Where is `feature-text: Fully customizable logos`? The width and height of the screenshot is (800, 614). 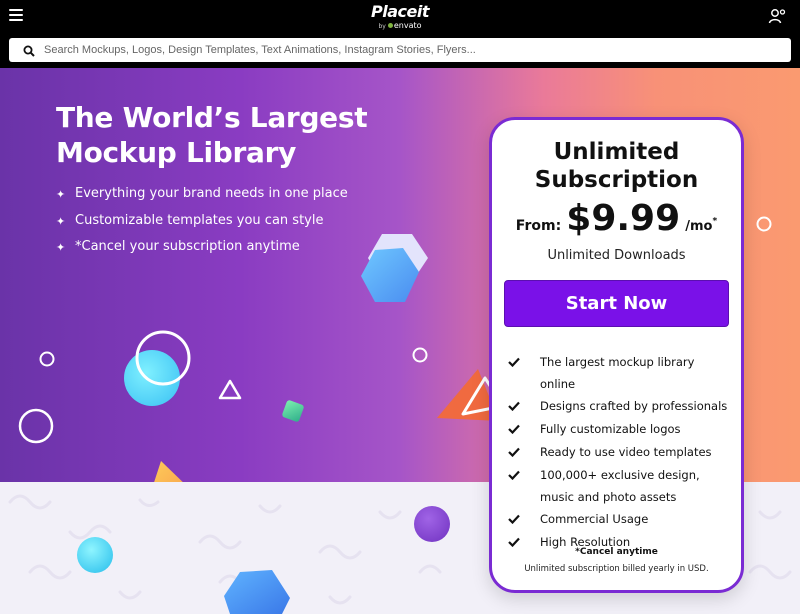 feature-text: Fully customizable logos is located at coordinates (610, 429).